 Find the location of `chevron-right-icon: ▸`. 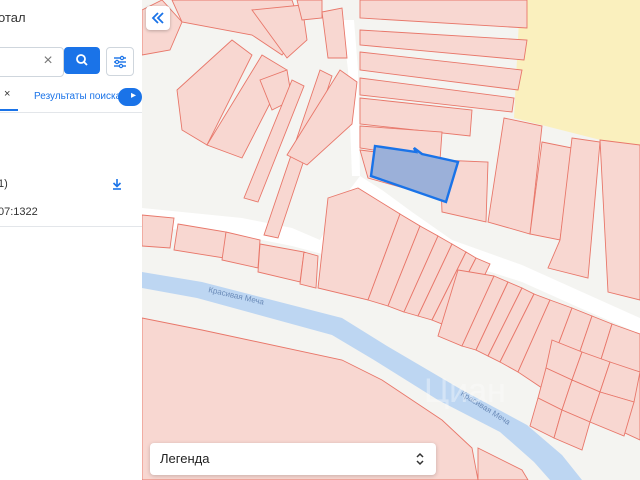

chevron-right-icon: ▸ is located at coordinates (133, 95).